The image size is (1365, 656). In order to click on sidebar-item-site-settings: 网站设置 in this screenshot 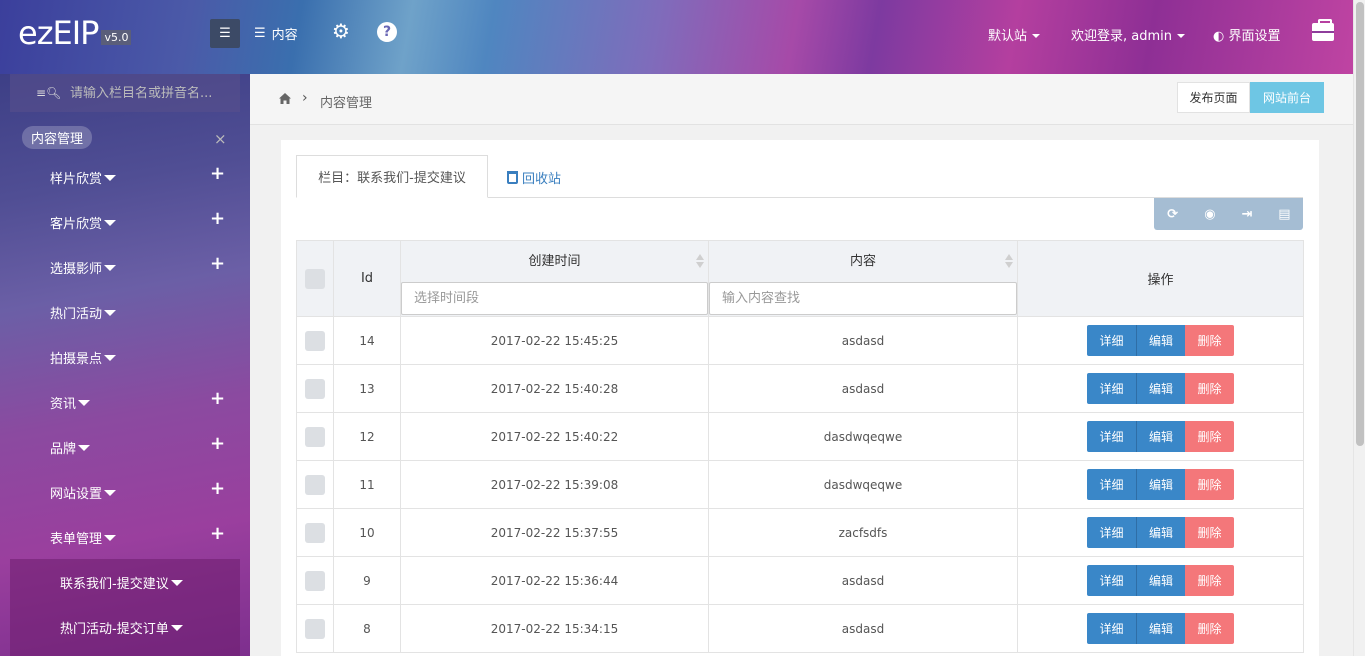, I will do `click(83, 492)`.